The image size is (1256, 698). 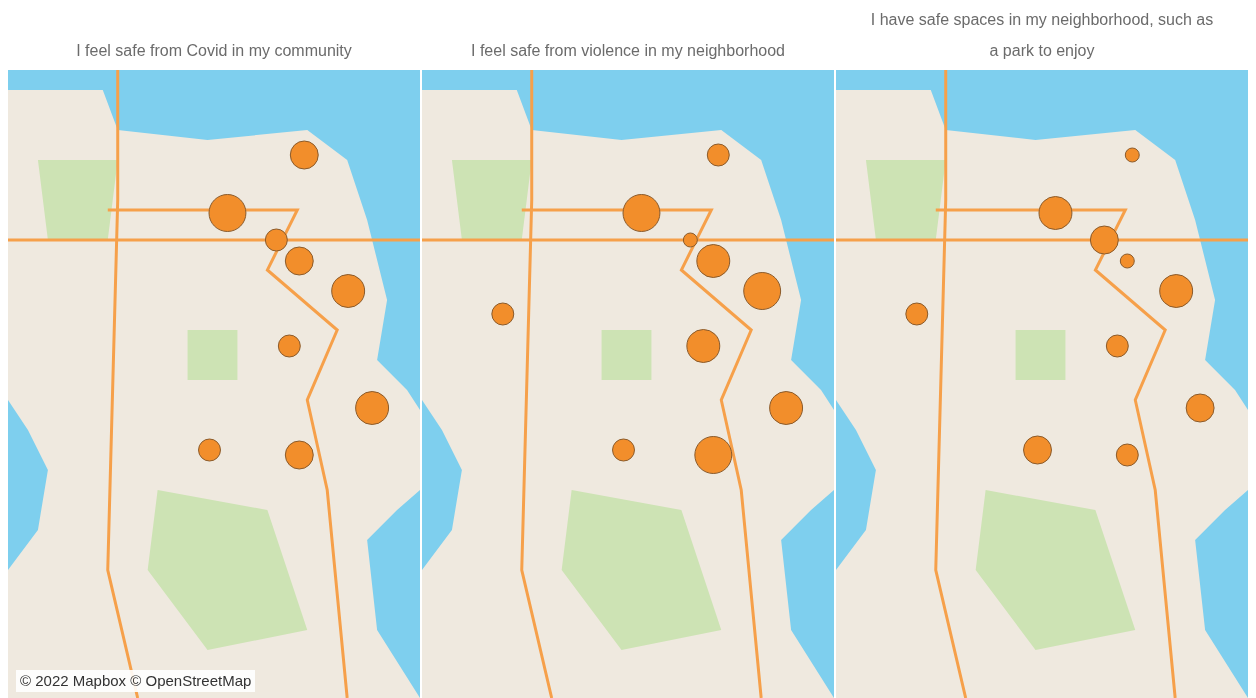 I want to click on map-title: I feel safe from violence in my neighborhood, so click(x=628, y=51).